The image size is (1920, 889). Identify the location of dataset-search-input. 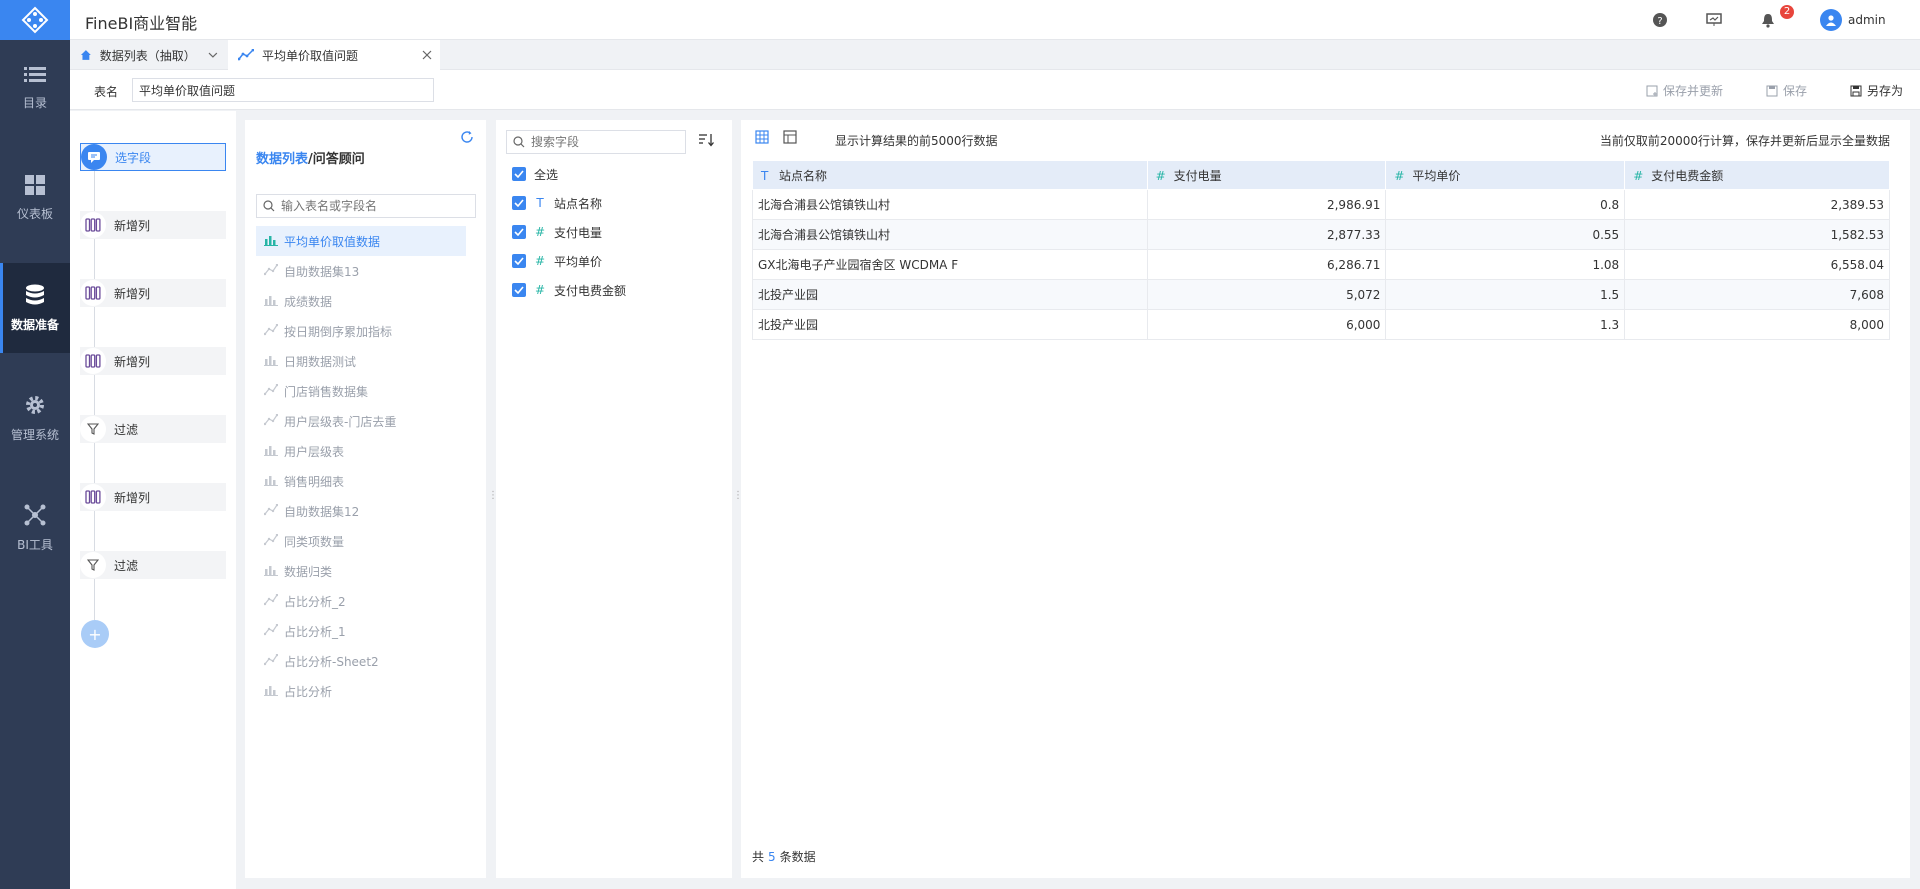
(371, 206).